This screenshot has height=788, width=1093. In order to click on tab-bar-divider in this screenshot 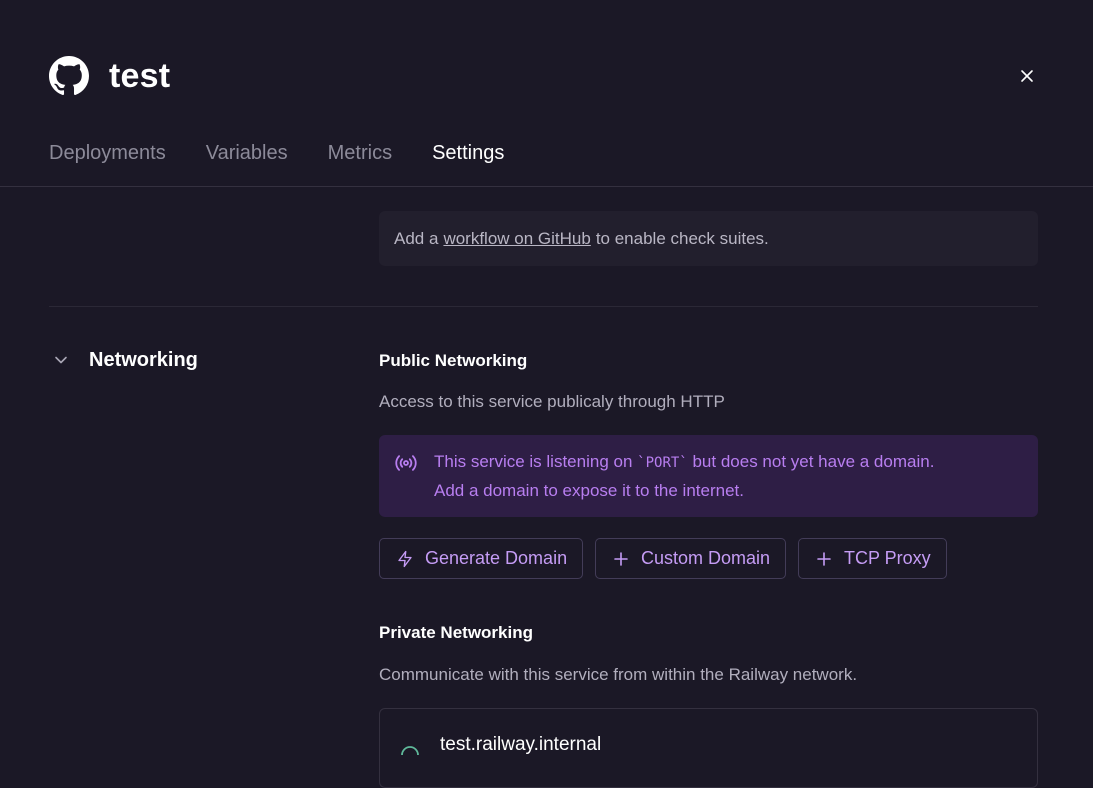, I will do `click(546, 186)`.